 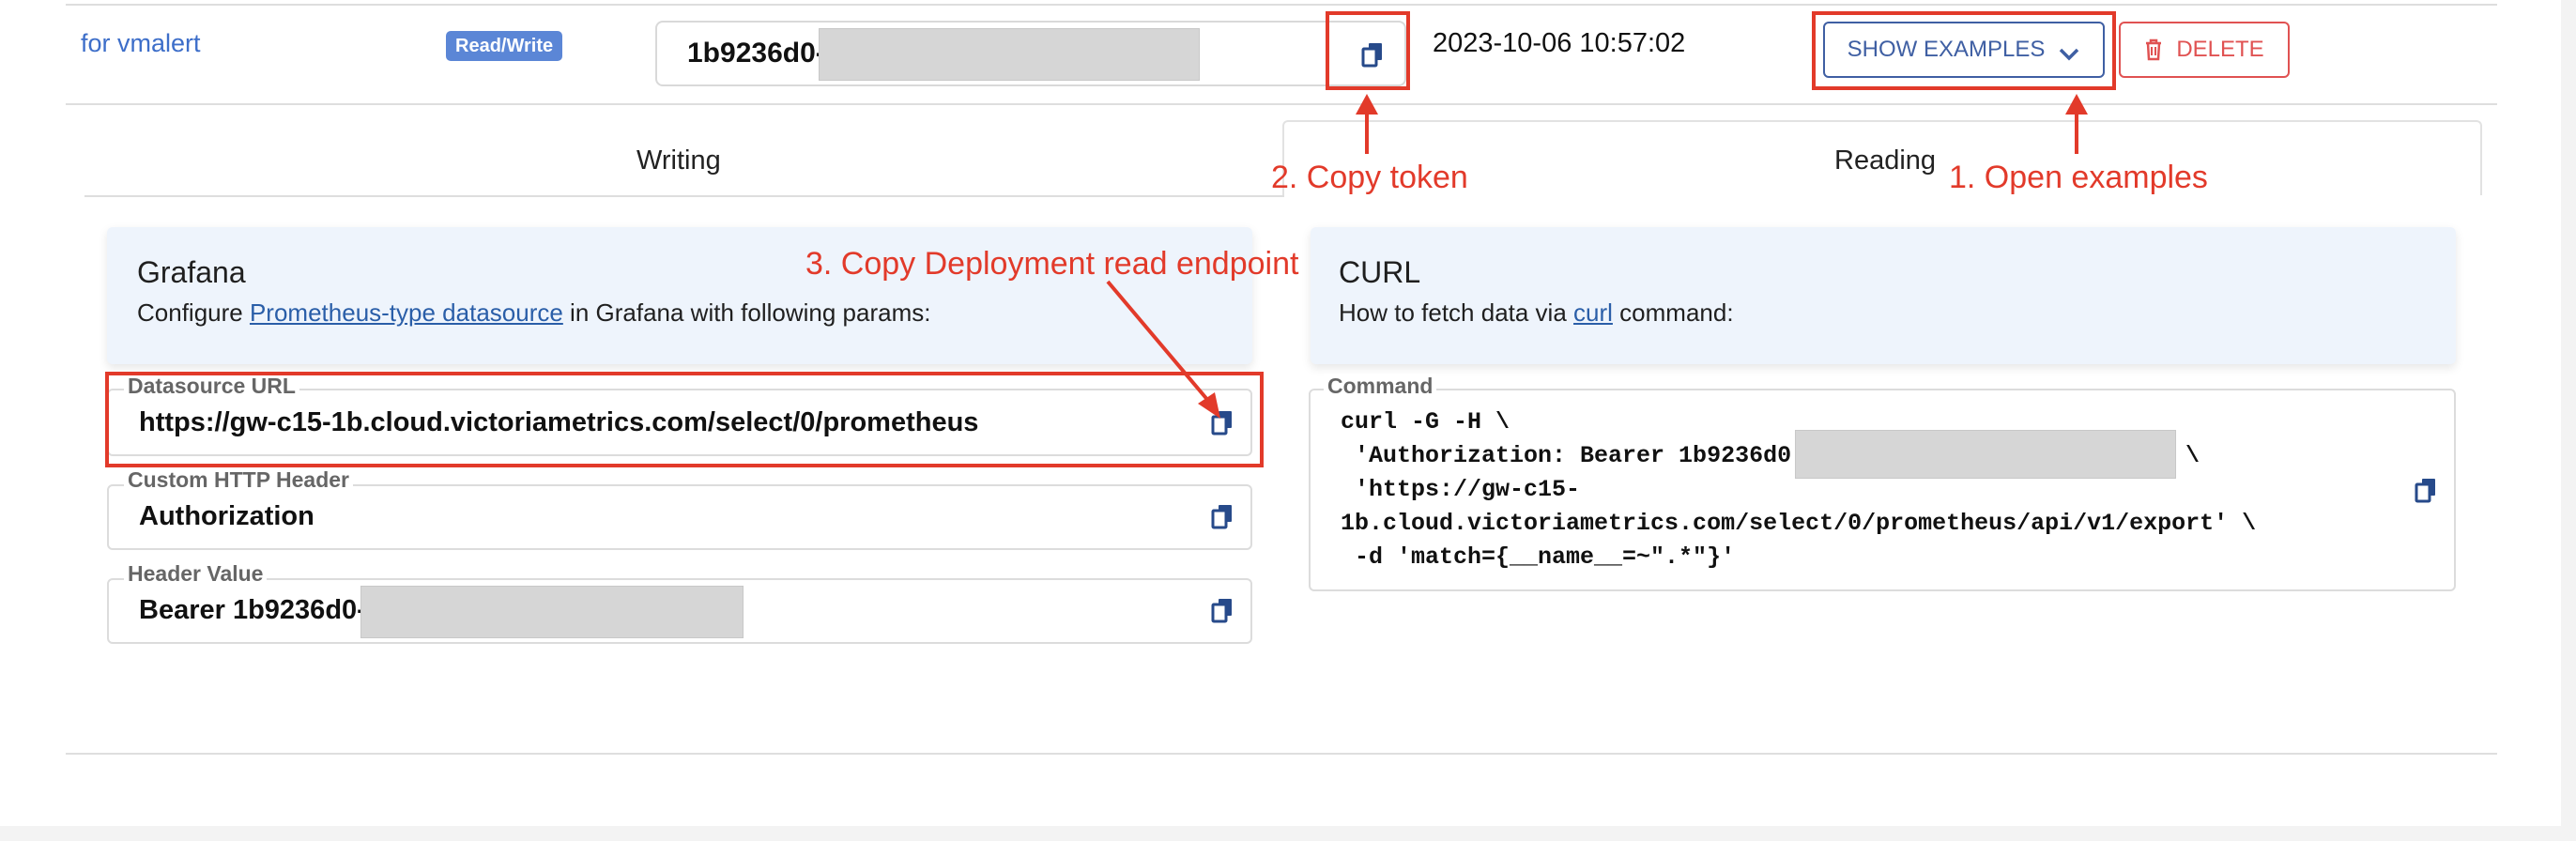 What do you see at coordinates (685, 419) in the screenshot?
I see `highlight-datasource-url` at bounding box center [685, 419].